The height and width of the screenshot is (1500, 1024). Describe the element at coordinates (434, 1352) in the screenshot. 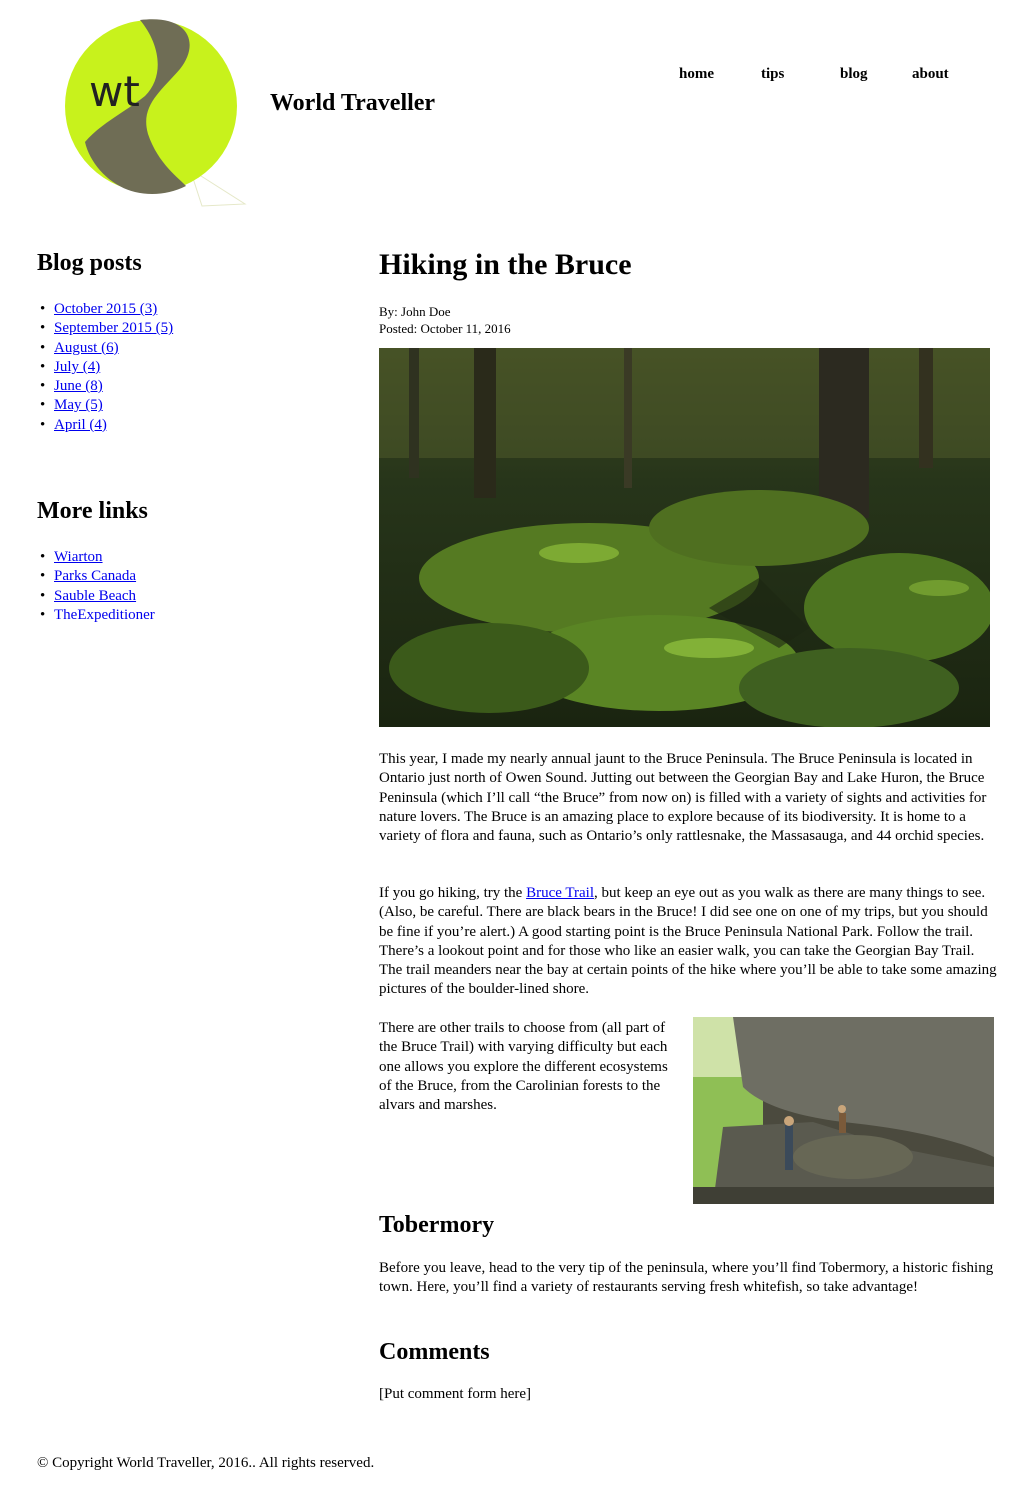

I see `comments-heading: Comments` at that location.